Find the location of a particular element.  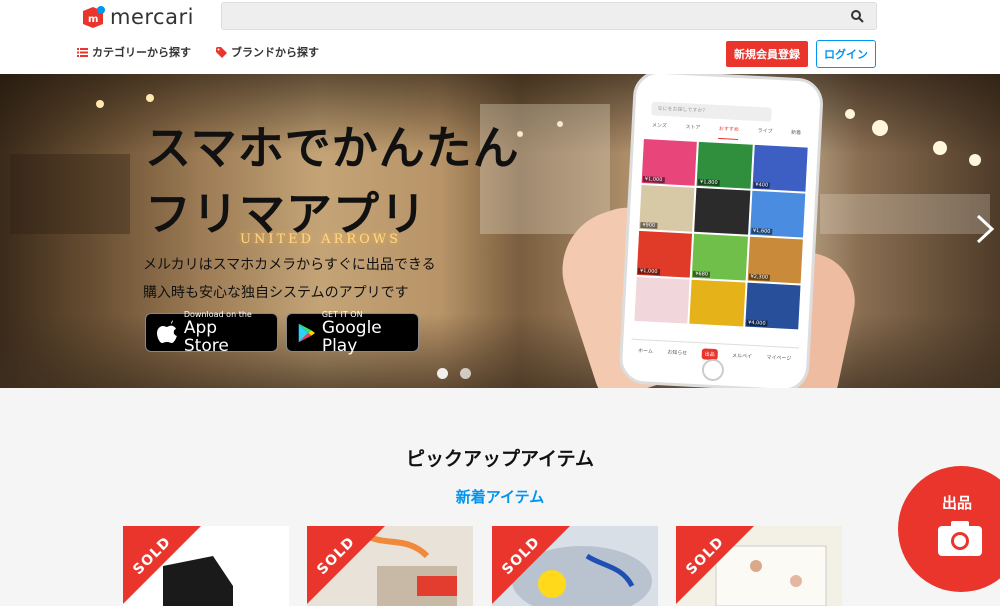

phone-item-price: ¥2,300 is located at coordinates (759, 277).